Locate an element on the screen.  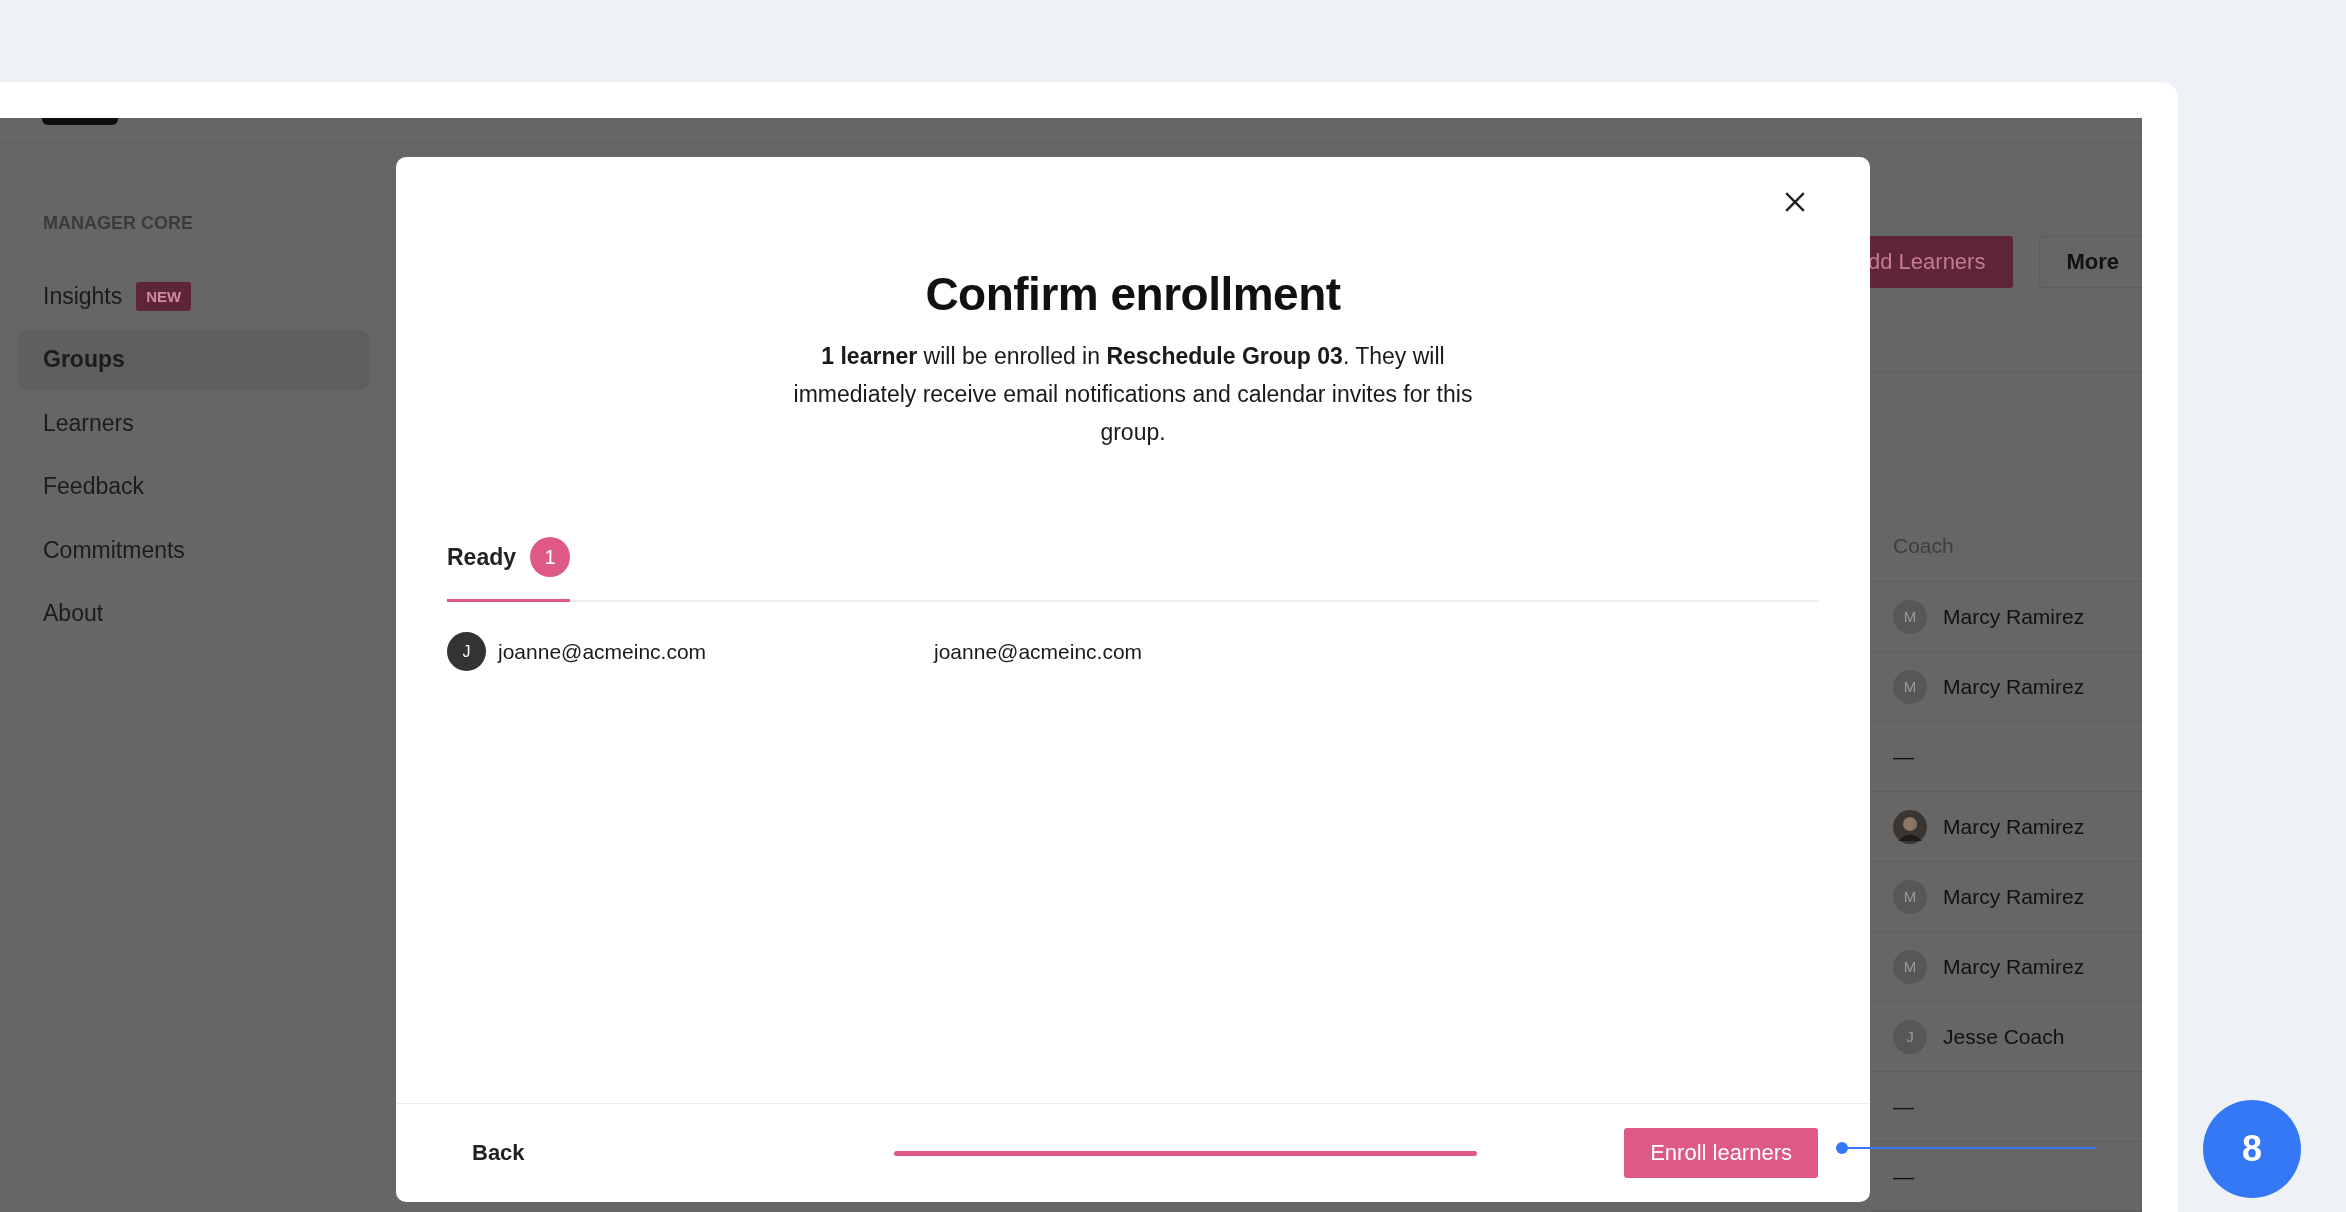
avatar-icon is located at coordinates (1910, 826).